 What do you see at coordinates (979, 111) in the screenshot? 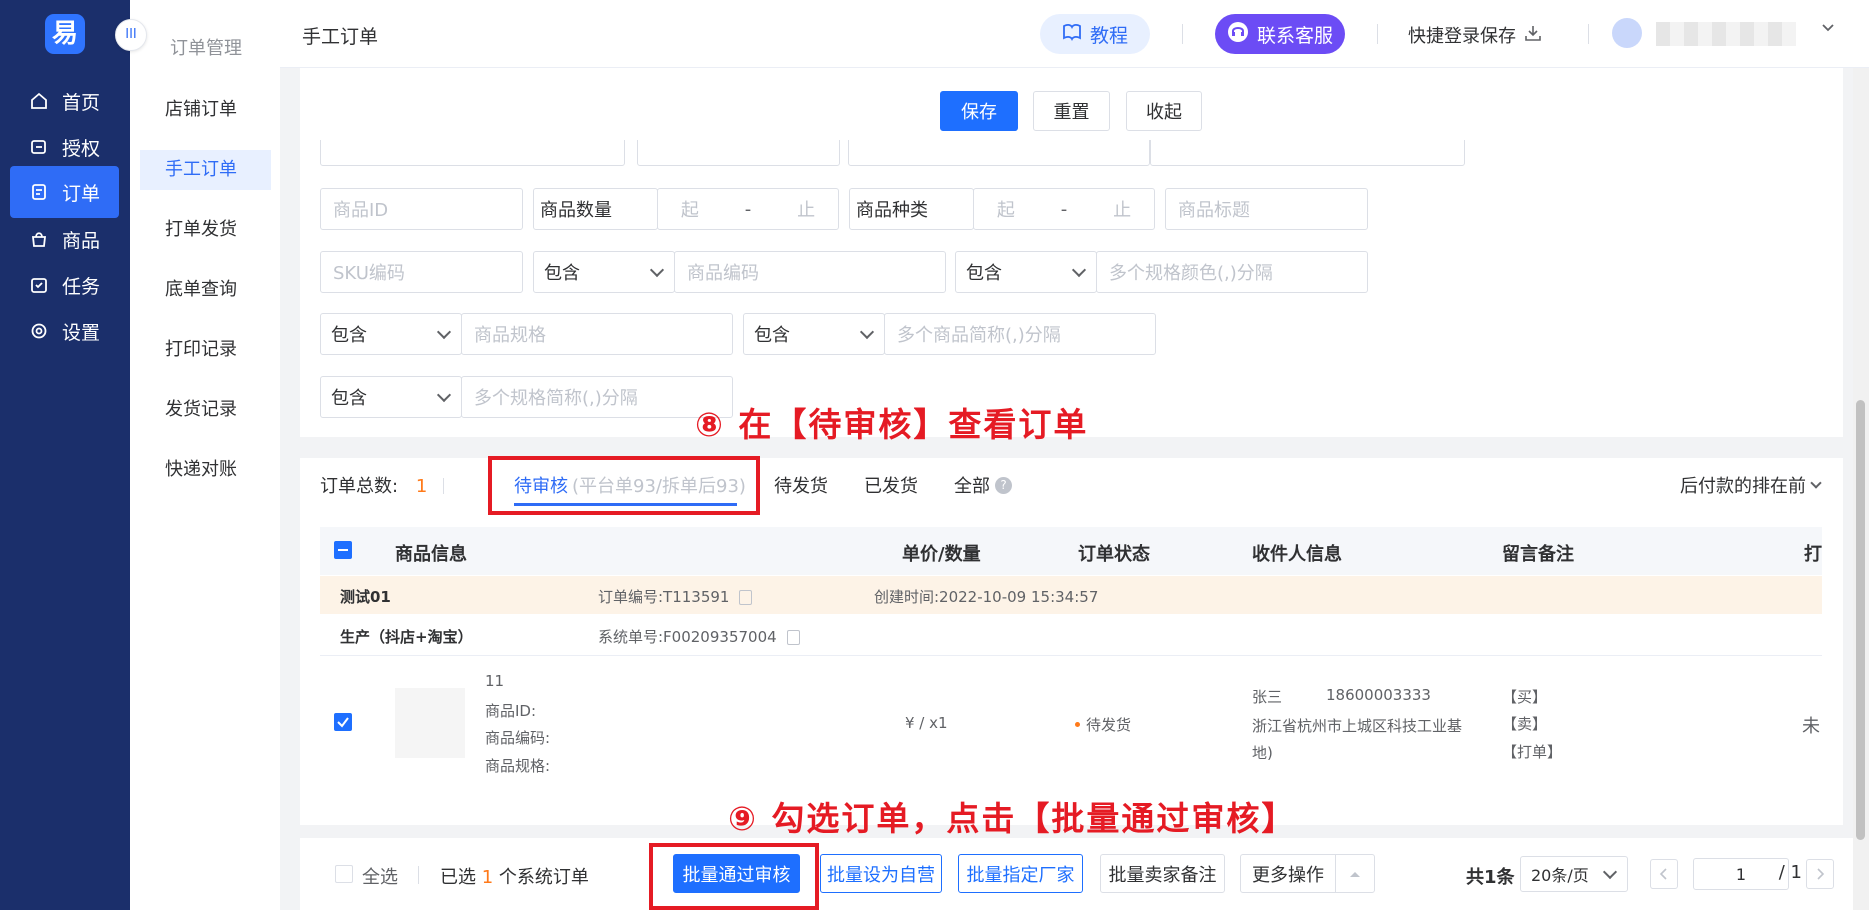
I see `save-button: 保存` at bounding box center [979, 111].